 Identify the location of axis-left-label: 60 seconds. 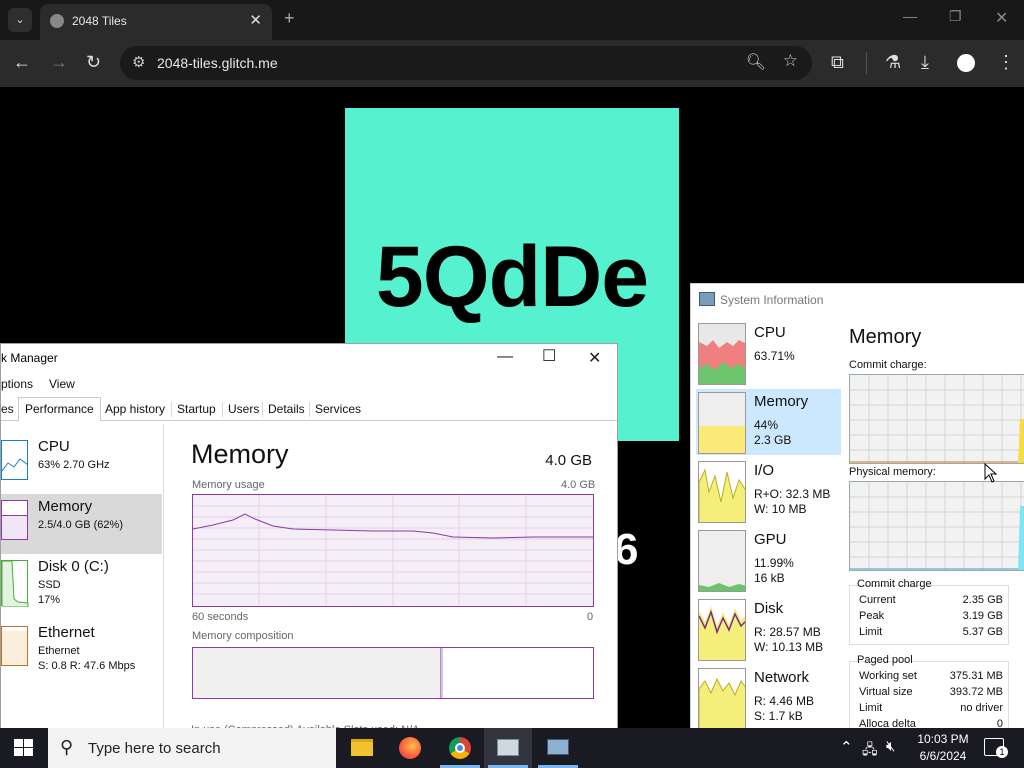
(220, 617).